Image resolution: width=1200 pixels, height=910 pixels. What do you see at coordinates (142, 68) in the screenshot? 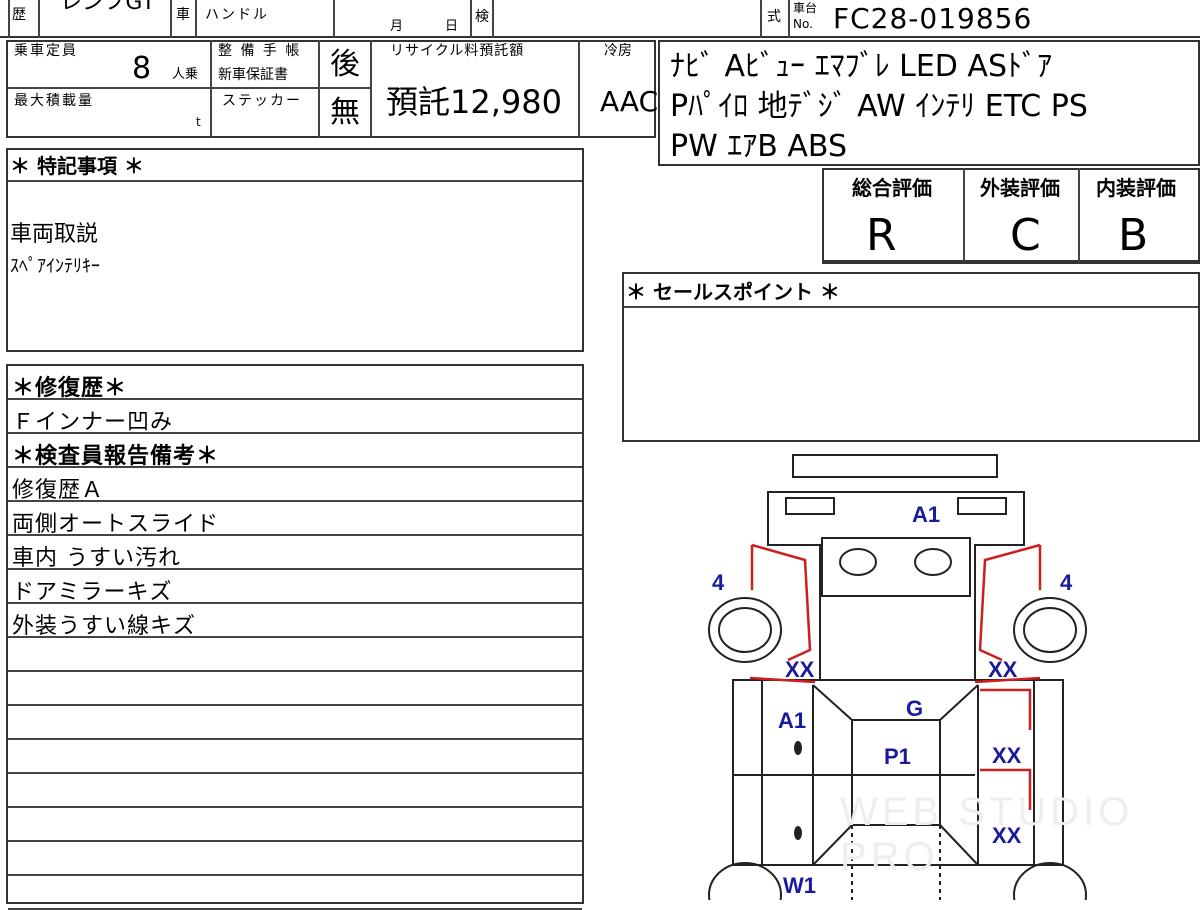
I see `capacity-value: 8` at bounding box center [142, 68].